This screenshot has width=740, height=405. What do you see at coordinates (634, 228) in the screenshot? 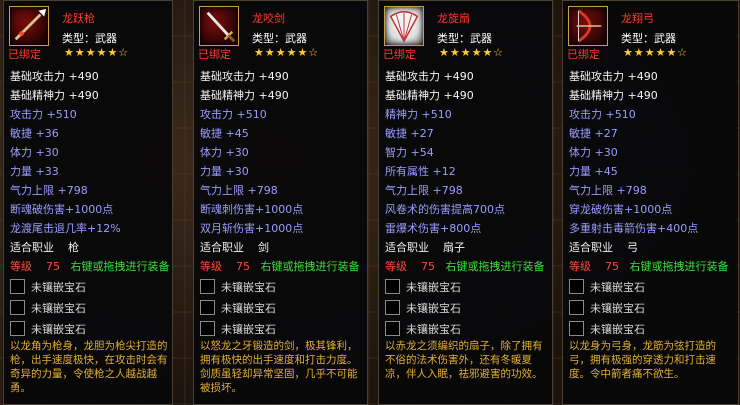
I see `stat-line: 多重射击毒箭伤害+400点` at bounding box center [634, 228].